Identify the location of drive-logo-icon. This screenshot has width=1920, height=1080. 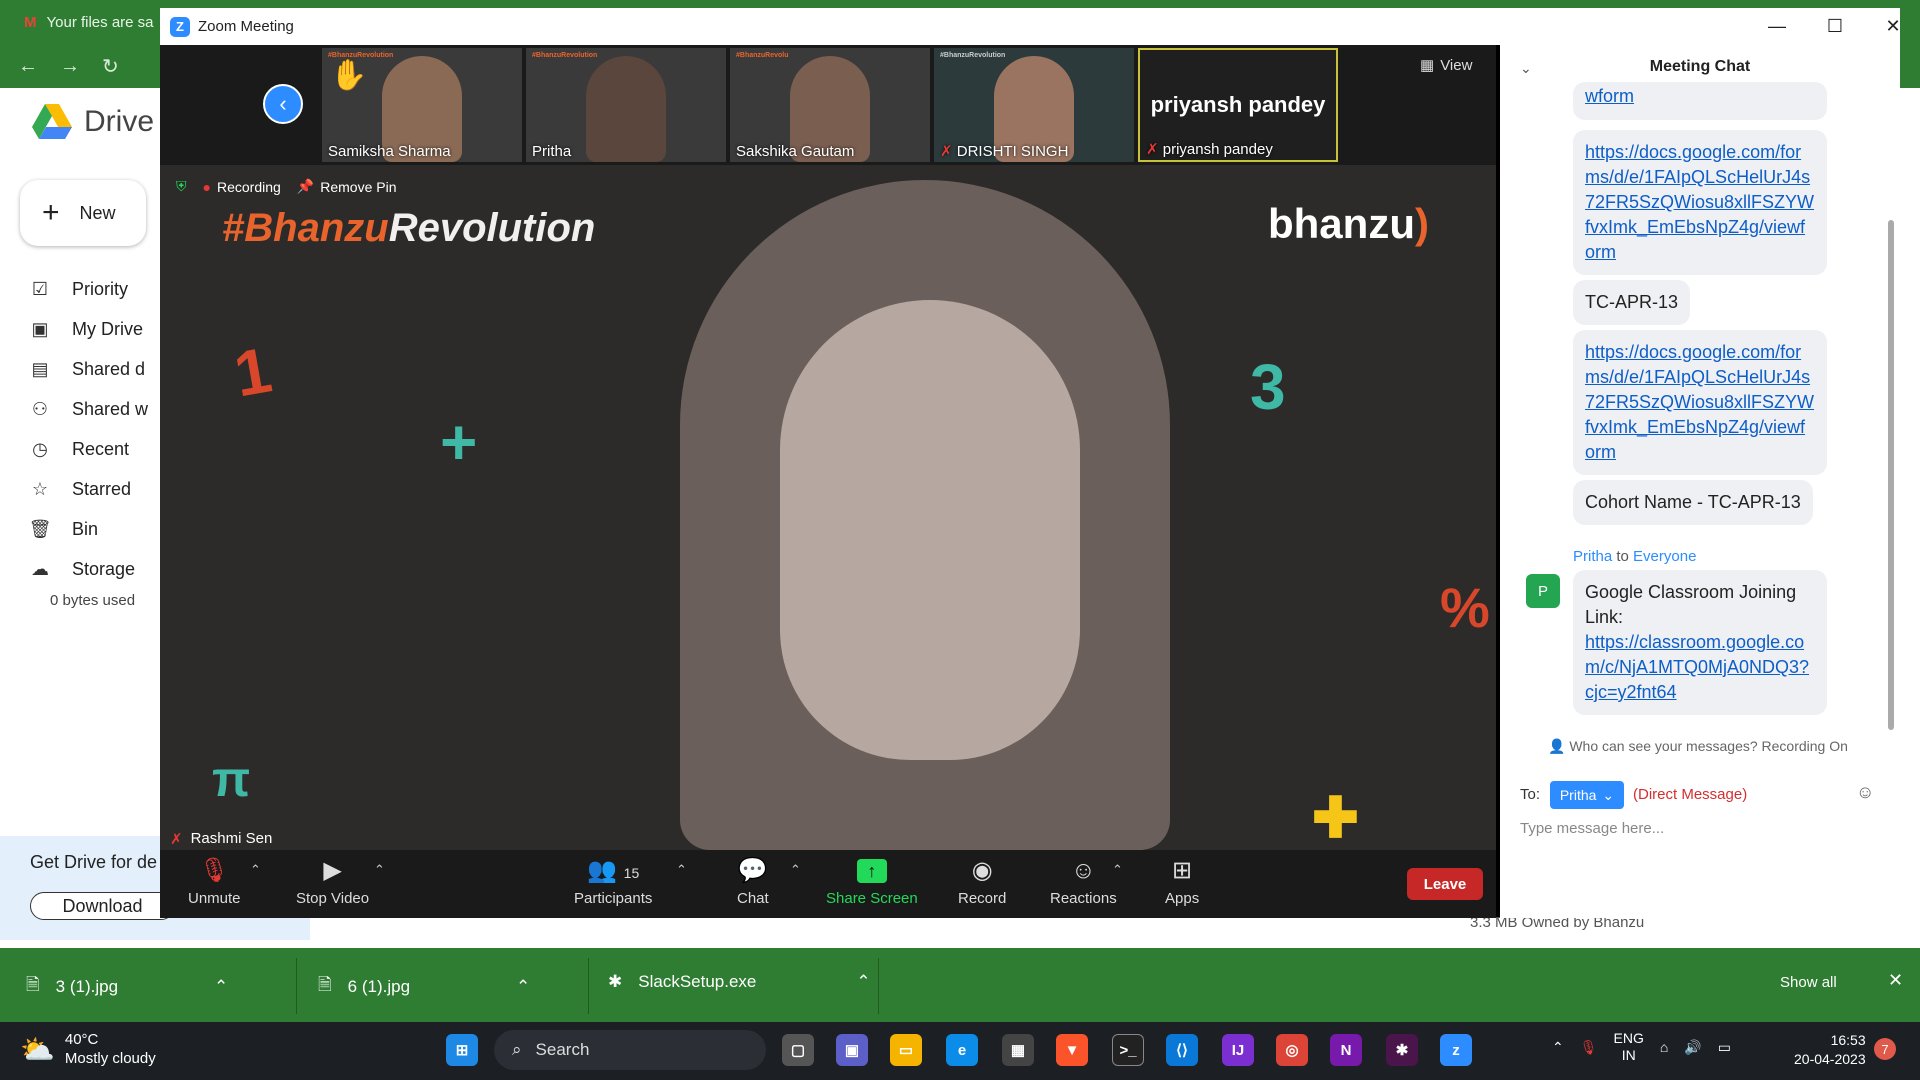
(52, 121).